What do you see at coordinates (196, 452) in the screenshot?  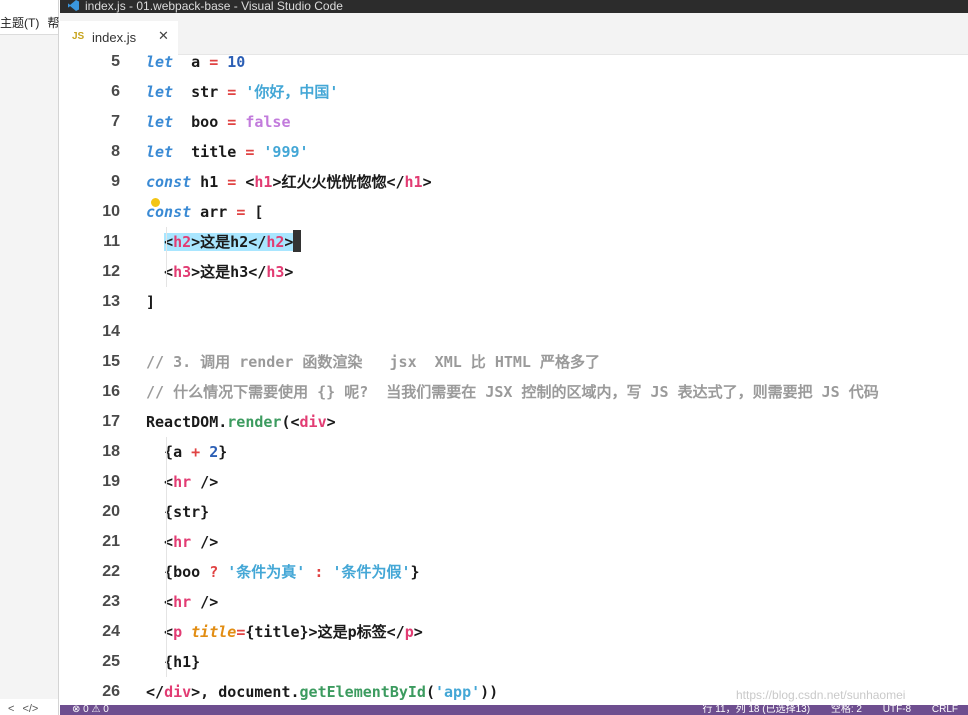 I see `code-token: +` at bounding box center [196, 452].